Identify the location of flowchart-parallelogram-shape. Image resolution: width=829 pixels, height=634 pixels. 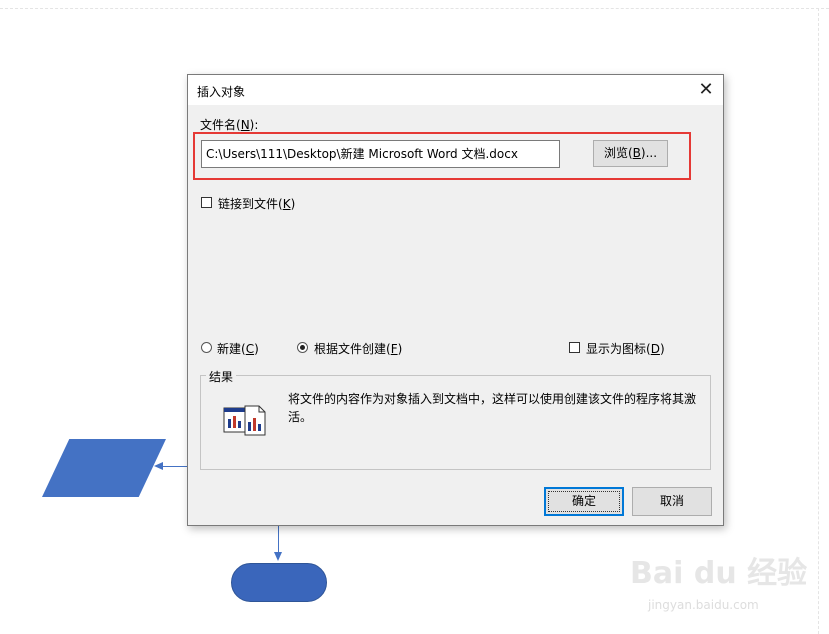
(104, 468).